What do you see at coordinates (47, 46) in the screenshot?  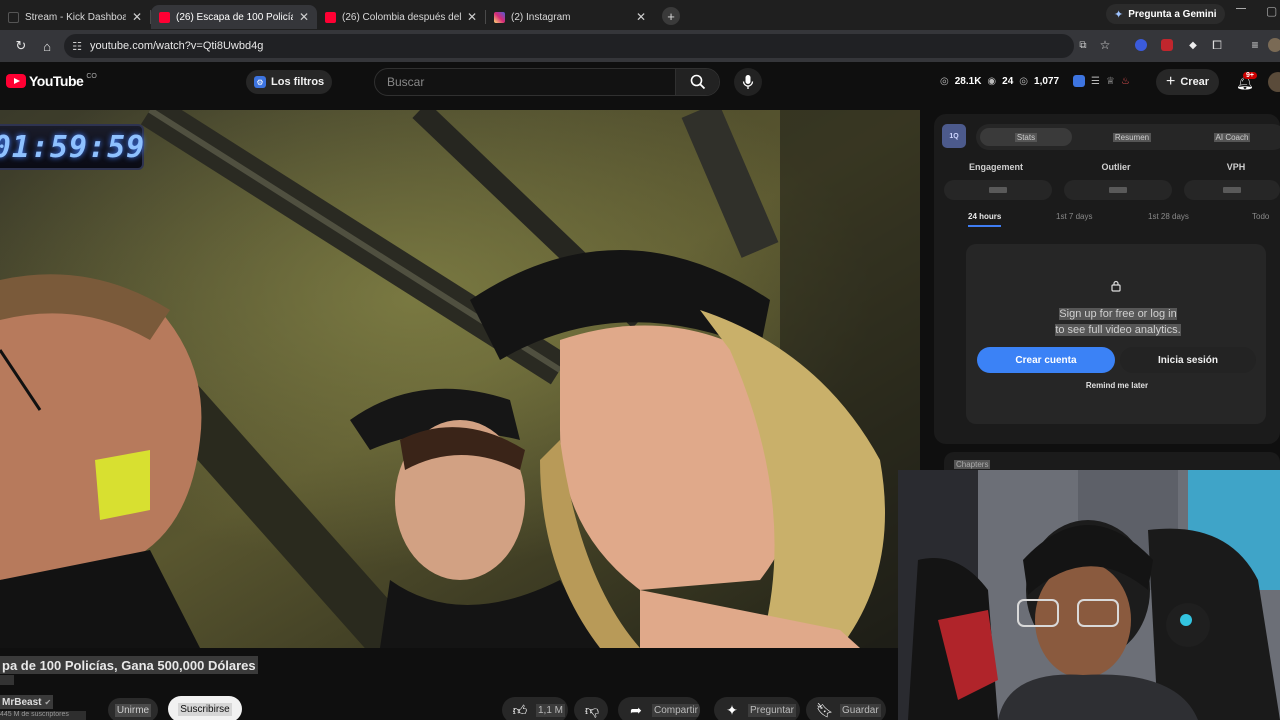 I see `home-icon: ⌂` at bounding box center [47, 46].